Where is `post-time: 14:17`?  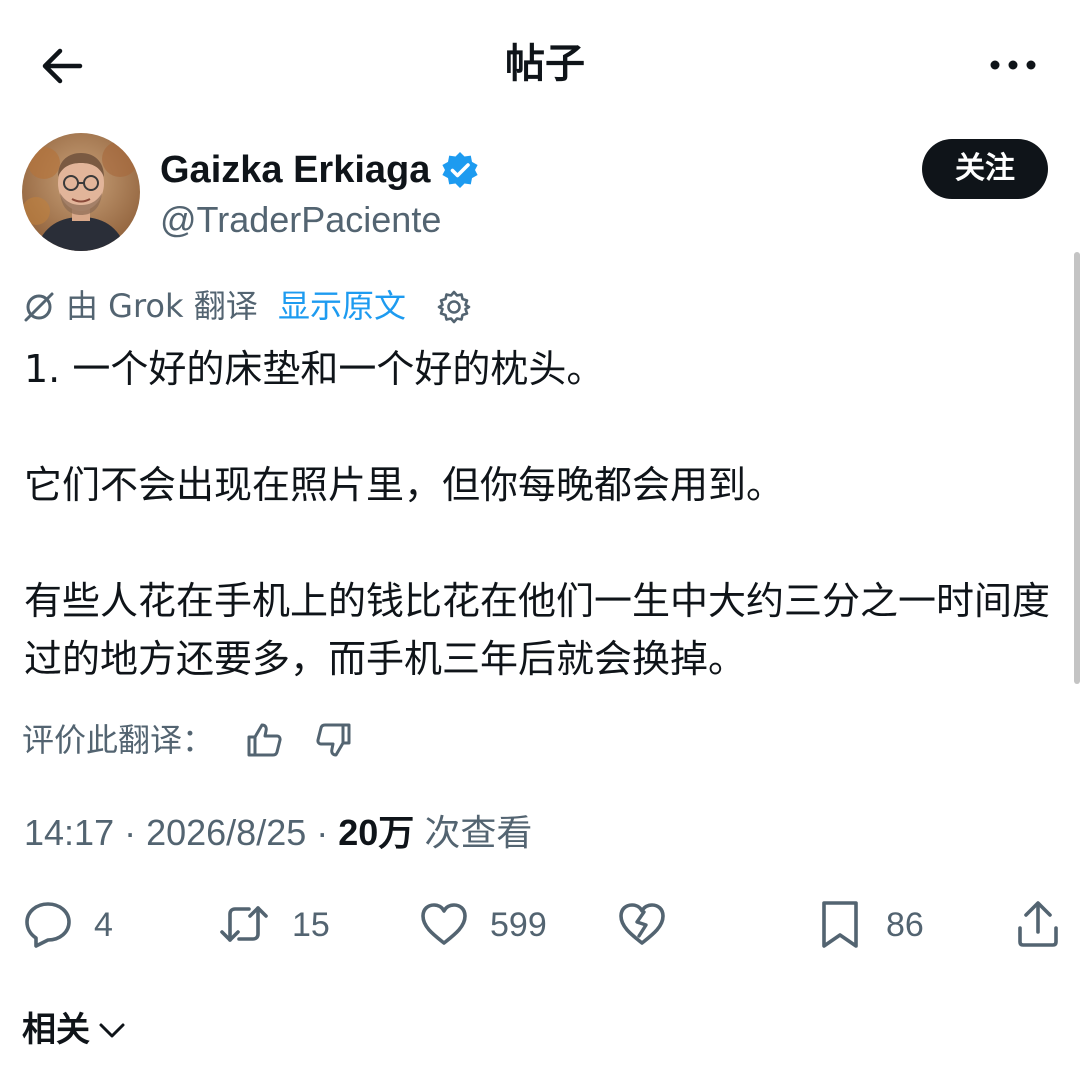
post-time: 14:17 is located at coordinates (69, 832).